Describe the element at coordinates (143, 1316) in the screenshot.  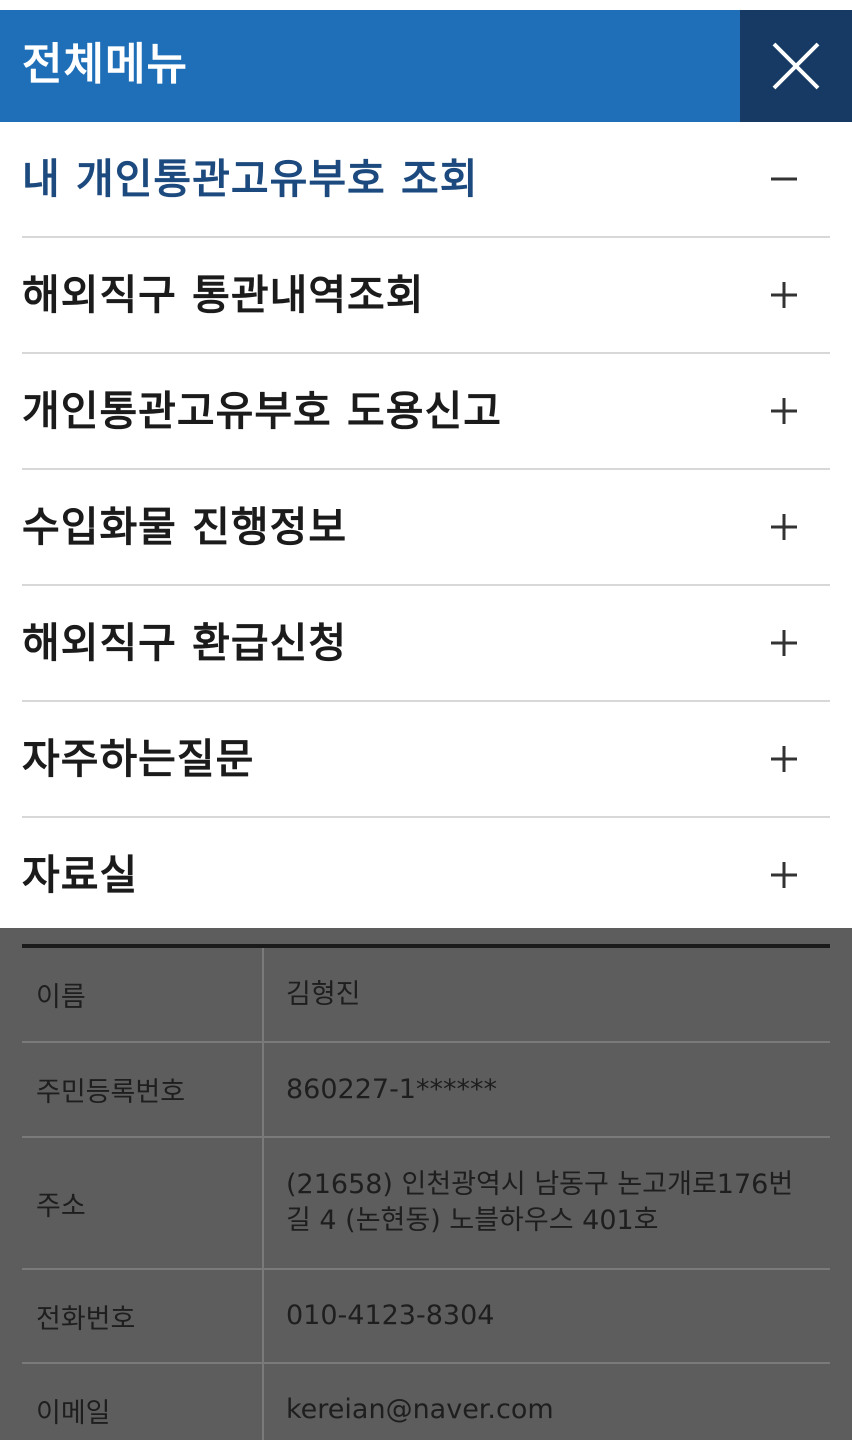
I see `phone-label: 전화번호` at that location.